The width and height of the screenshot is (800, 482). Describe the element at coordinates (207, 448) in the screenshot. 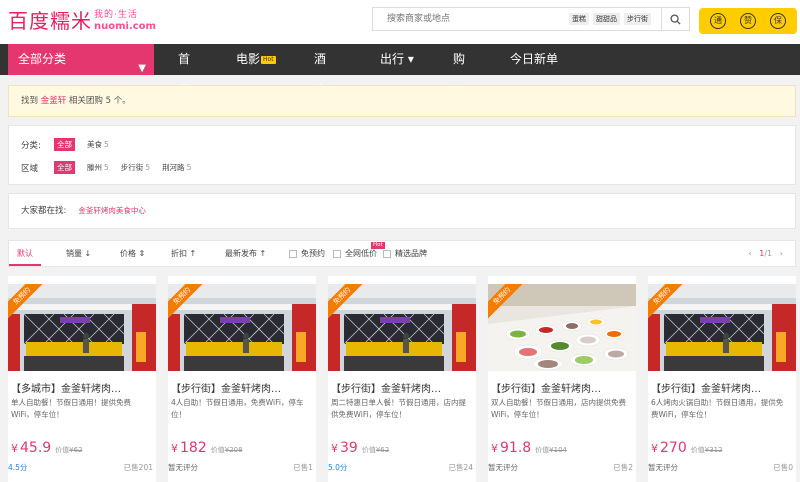

I see `deal-price: ¥182 价值¥208` at that location.